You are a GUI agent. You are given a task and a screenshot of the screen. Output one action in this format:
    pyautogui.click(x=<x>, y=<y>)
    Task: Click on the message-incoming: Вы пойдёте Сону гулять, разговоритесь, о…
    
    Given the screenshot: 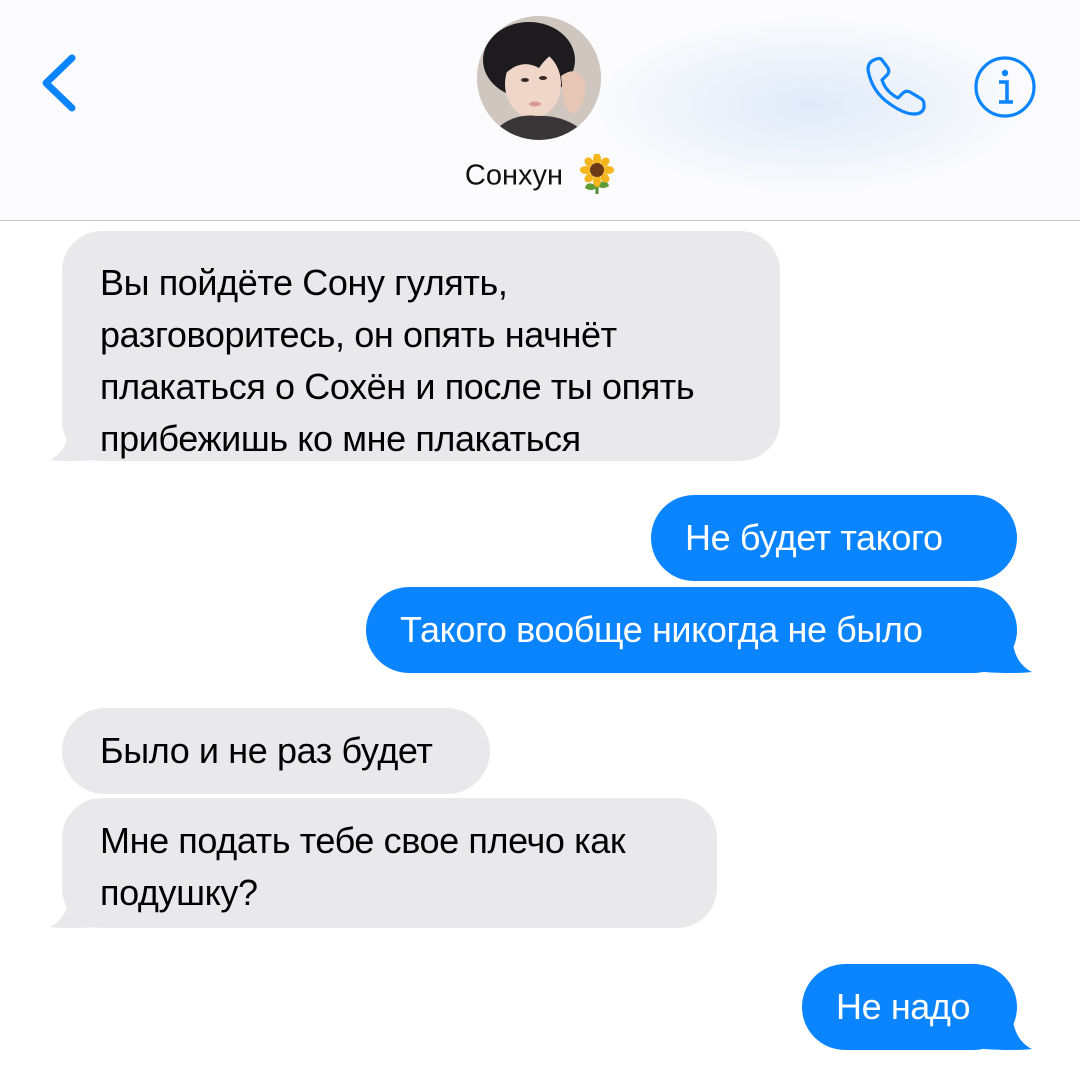 What is the action you would take?
    pyautogui.click(x=421, y=346)
    